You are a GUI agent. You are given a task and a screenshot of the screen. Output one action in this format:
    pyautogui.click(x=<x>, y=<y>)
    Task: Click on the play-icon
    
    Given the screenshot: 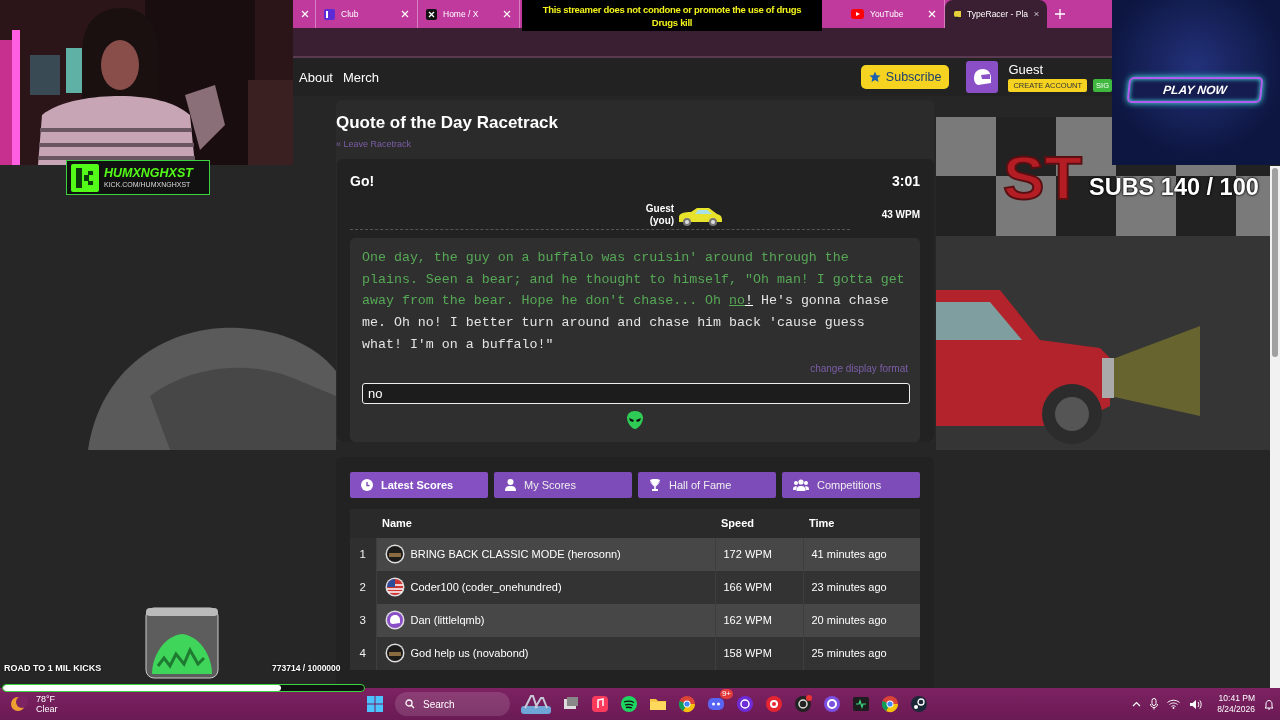 What is the action you would take?
    pyautogui.click(x=857, y=14)
    